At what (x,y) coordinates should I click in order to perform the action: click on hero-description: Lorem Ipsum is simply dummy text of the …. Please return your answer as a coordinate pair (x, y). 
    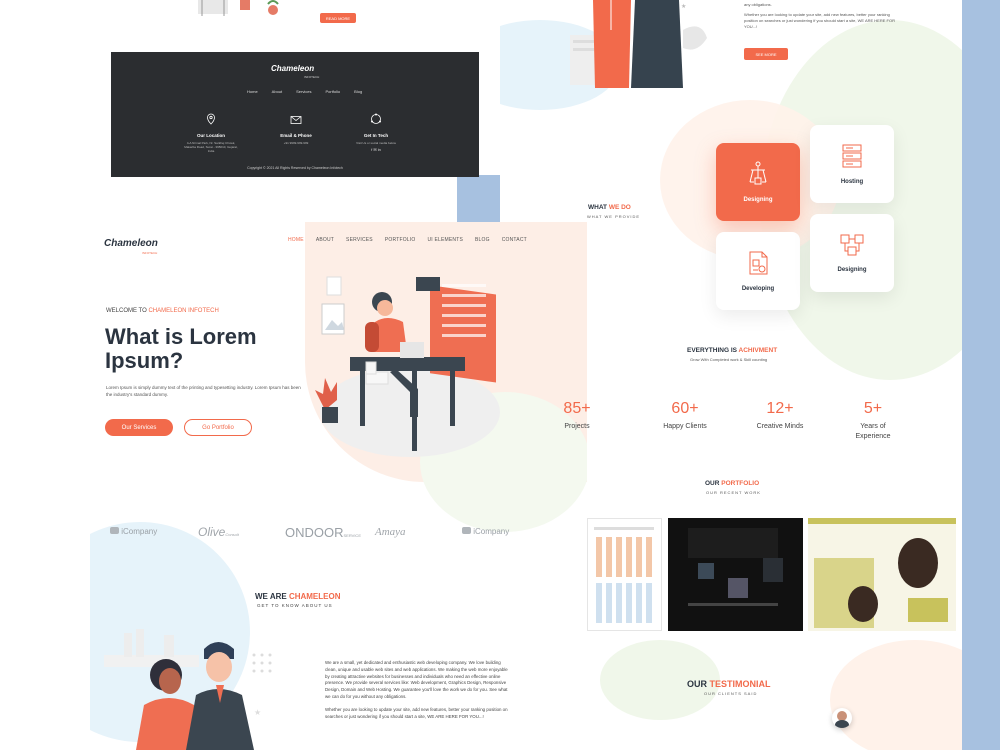
    Looking at the image, I should click on (203, 391).